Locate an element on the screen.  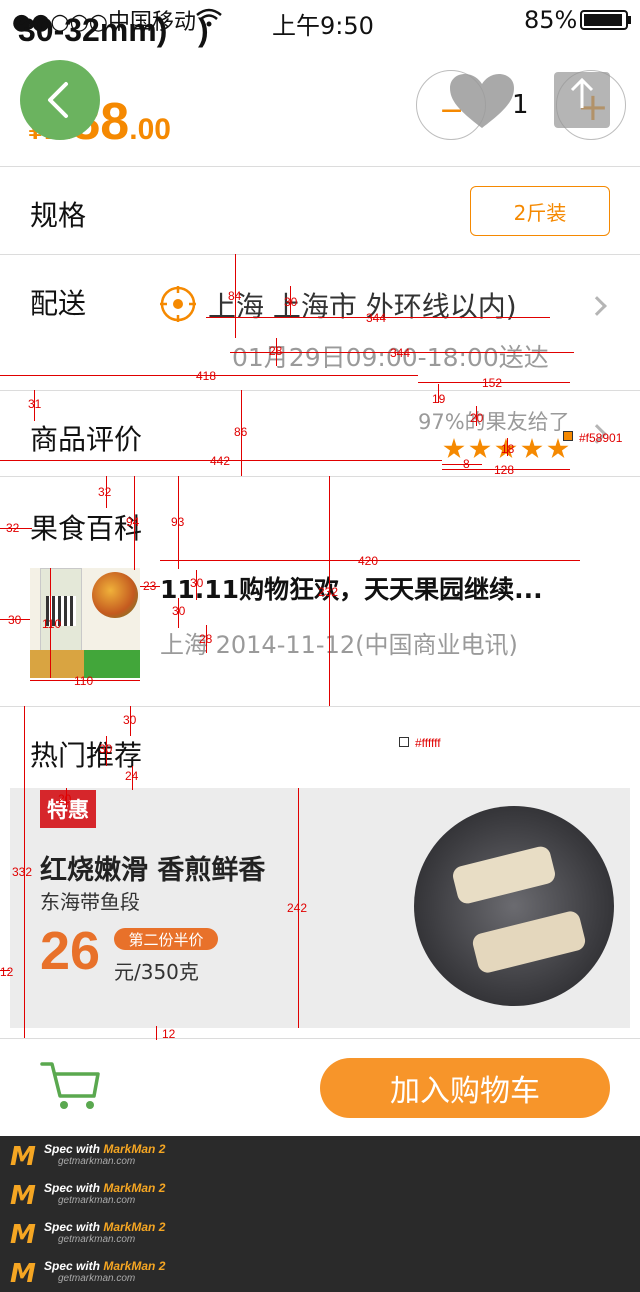
location-target-icon is located at coordinates (178, 304).